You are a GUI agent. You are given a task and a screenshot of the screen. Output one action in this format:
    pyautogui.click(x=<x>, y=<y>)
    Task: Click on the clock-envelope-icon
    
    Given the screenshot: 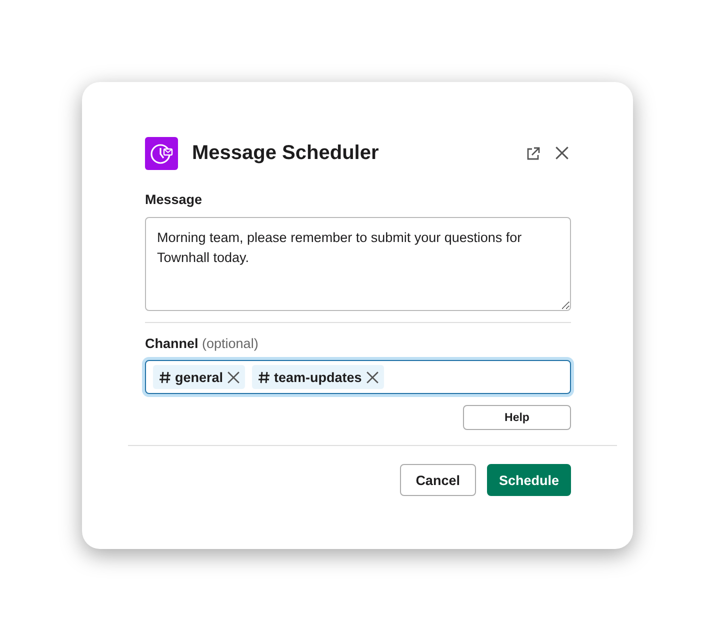 What is the action you would take?
    pyautogui.click(x=161, y=153)
    